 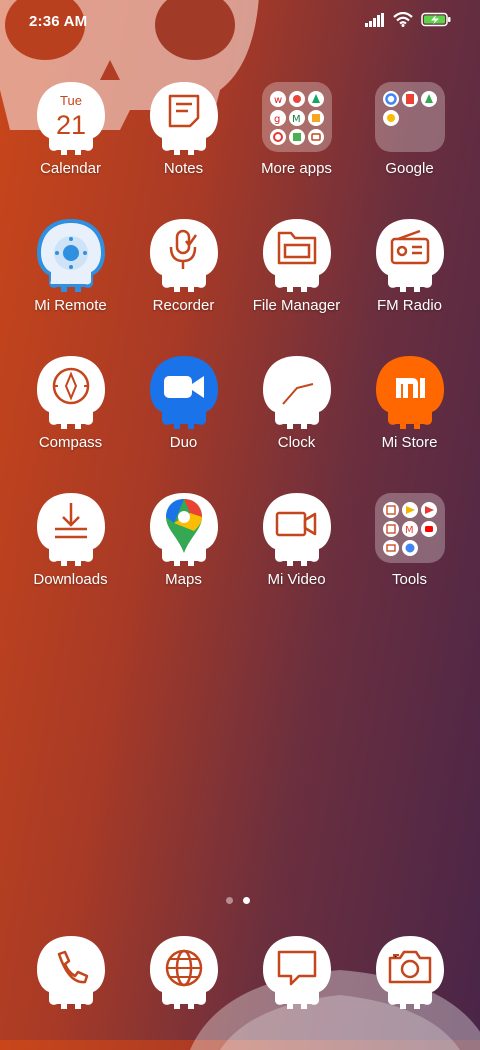 What do you see at coordinates (229, 900) in the screenshot?
I see `page-dot` at bounding box center [229, 900].